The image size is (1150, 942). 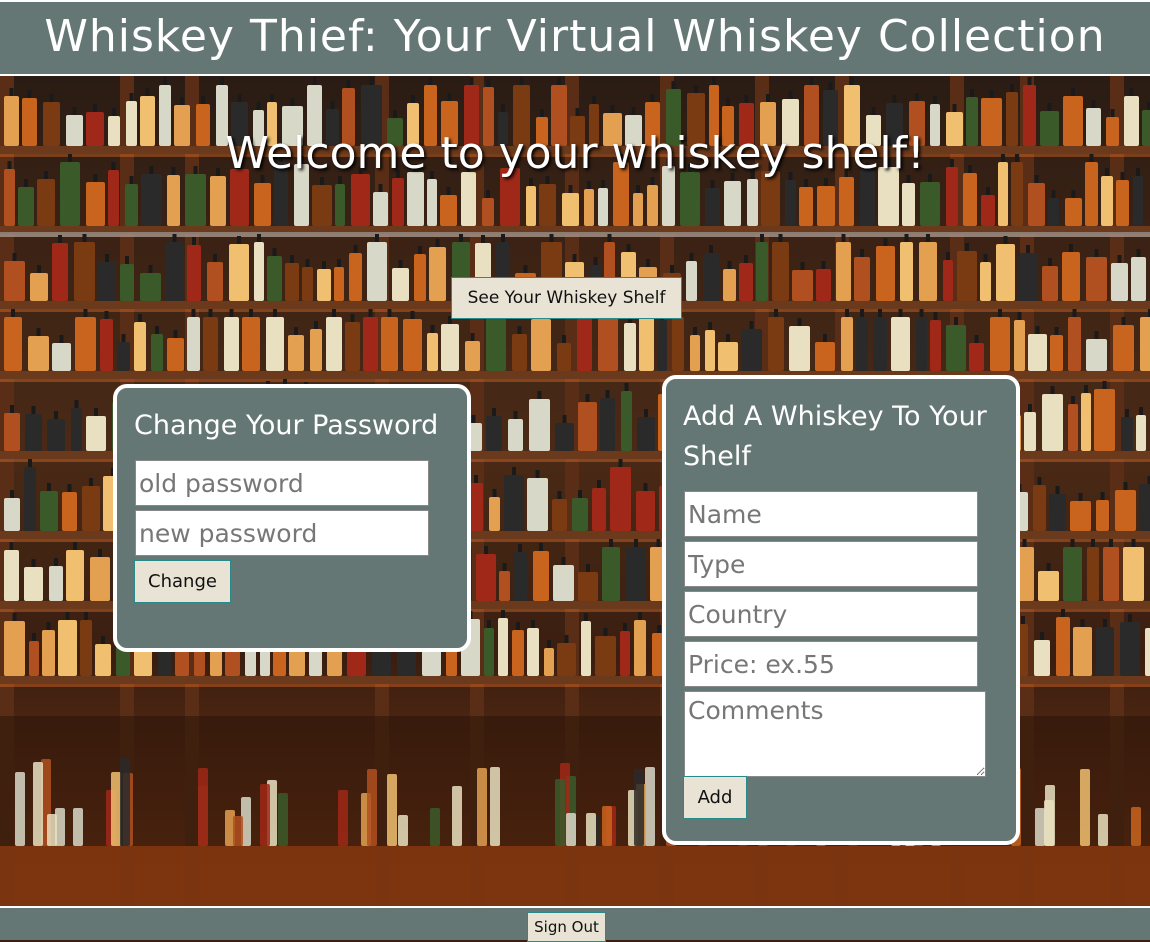 What do you see at coordinates (835, 734) in the screenshot?
I see `whiskey-comments-input` at bounding box center [835, 734].